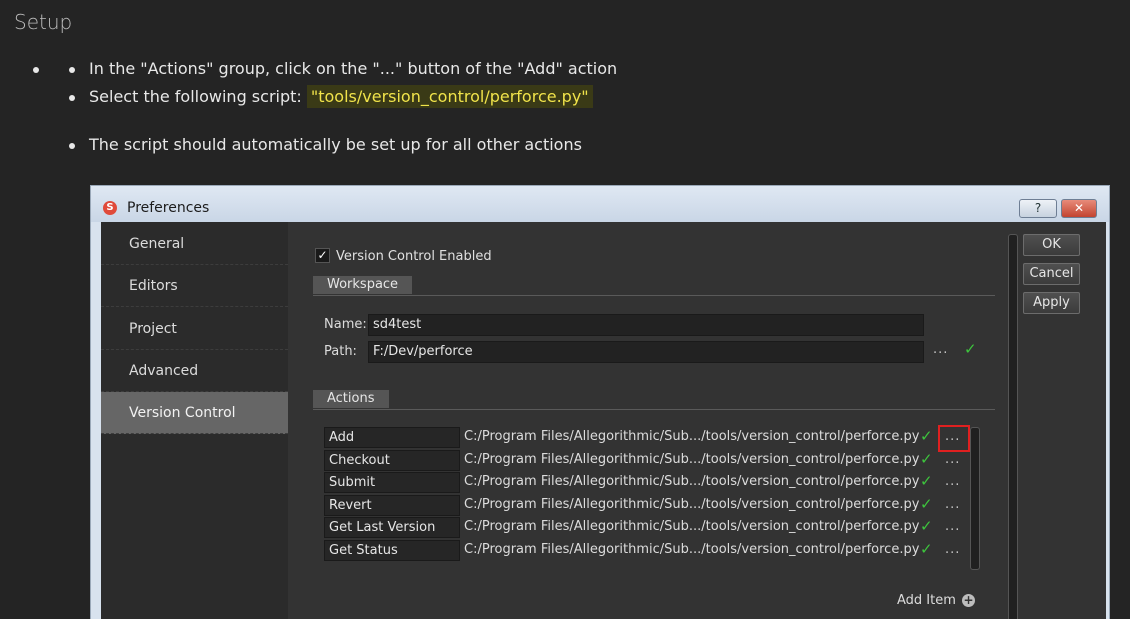 The width and height of the screenshot is (1130, 619). Describe the element at coordinates (43, 22) in the screenshot. I see `page-title: Setup` at that location.